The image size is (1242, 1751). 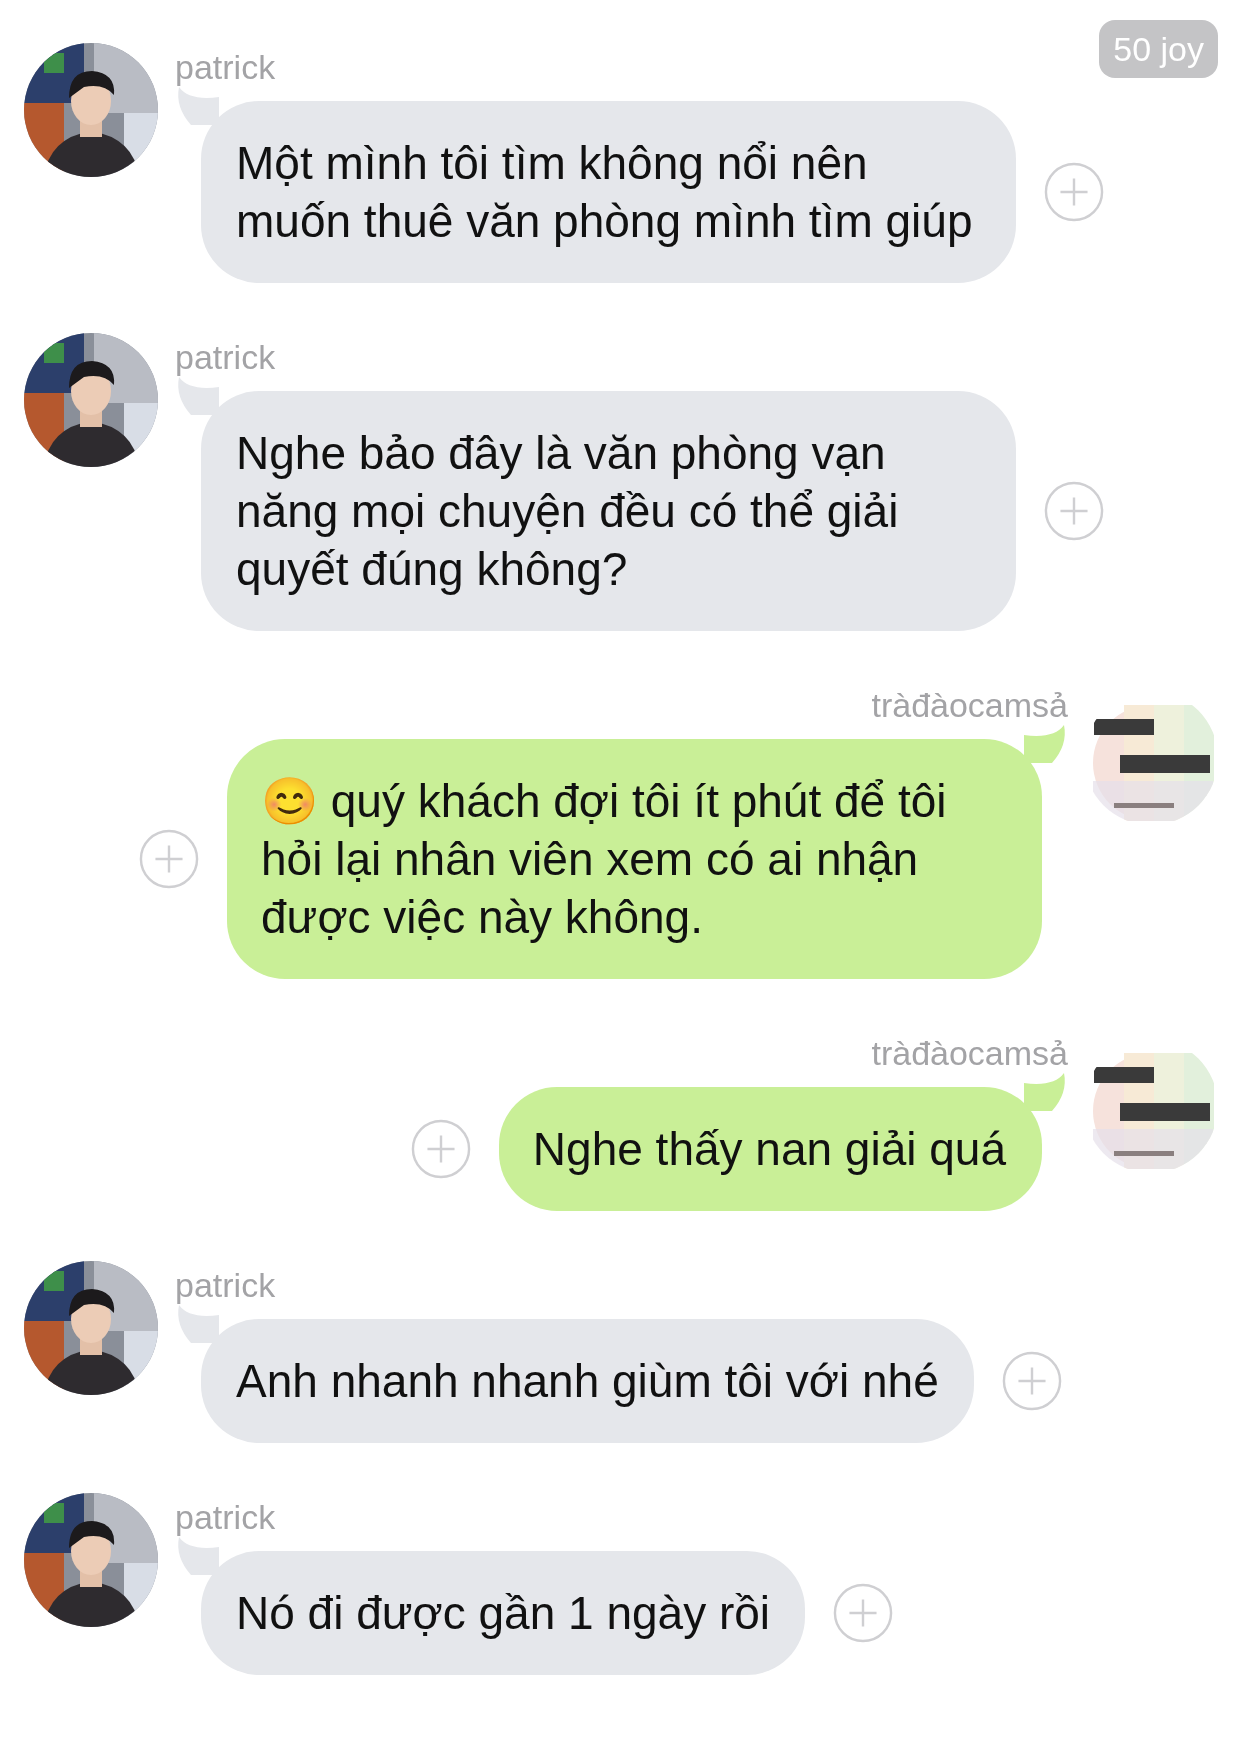 I want to click on message-bubble: Nghe thấy nan giải quá, so click(x=770, y=1149).